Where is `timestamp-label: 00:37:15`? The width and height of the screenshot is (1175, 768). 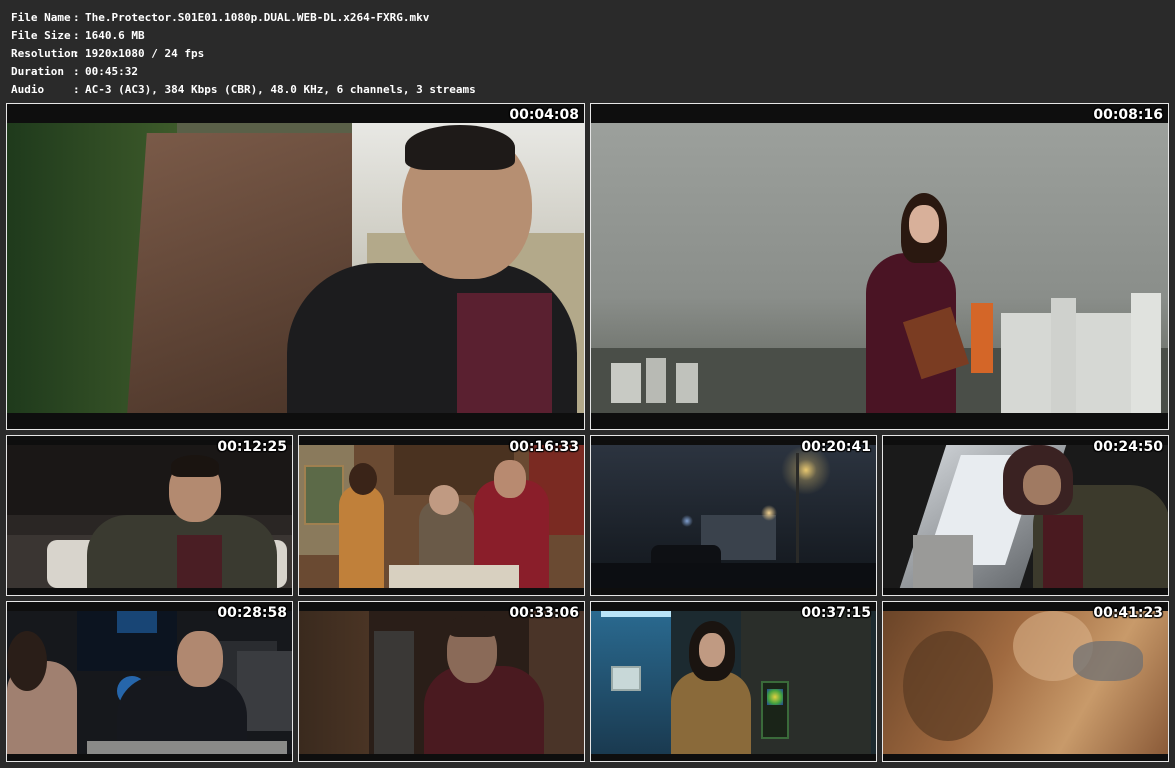
timestamp-label: 00:37:15 is located at coordinates (836, 613).